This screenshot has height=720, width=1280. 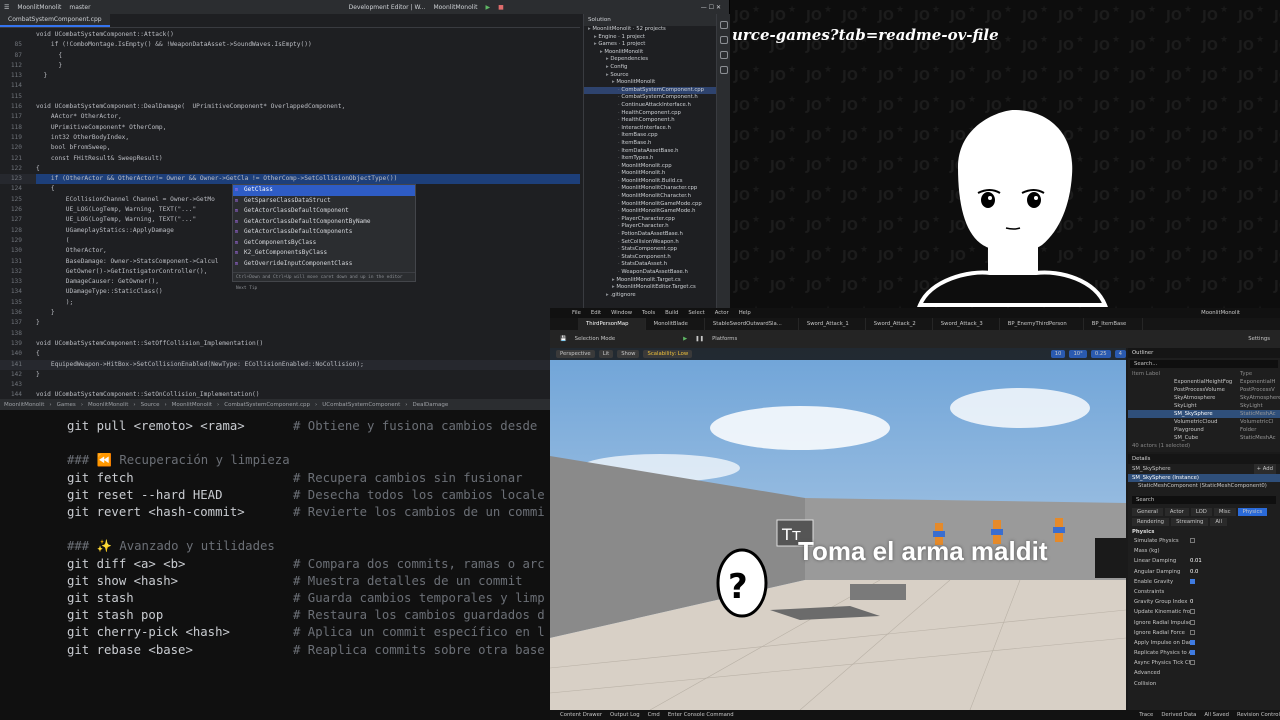 What do you see at coordinates (650, 60) in the screenshot?
I see `solution-node: ▸ Dependencies` at bounding box center [650, 60].